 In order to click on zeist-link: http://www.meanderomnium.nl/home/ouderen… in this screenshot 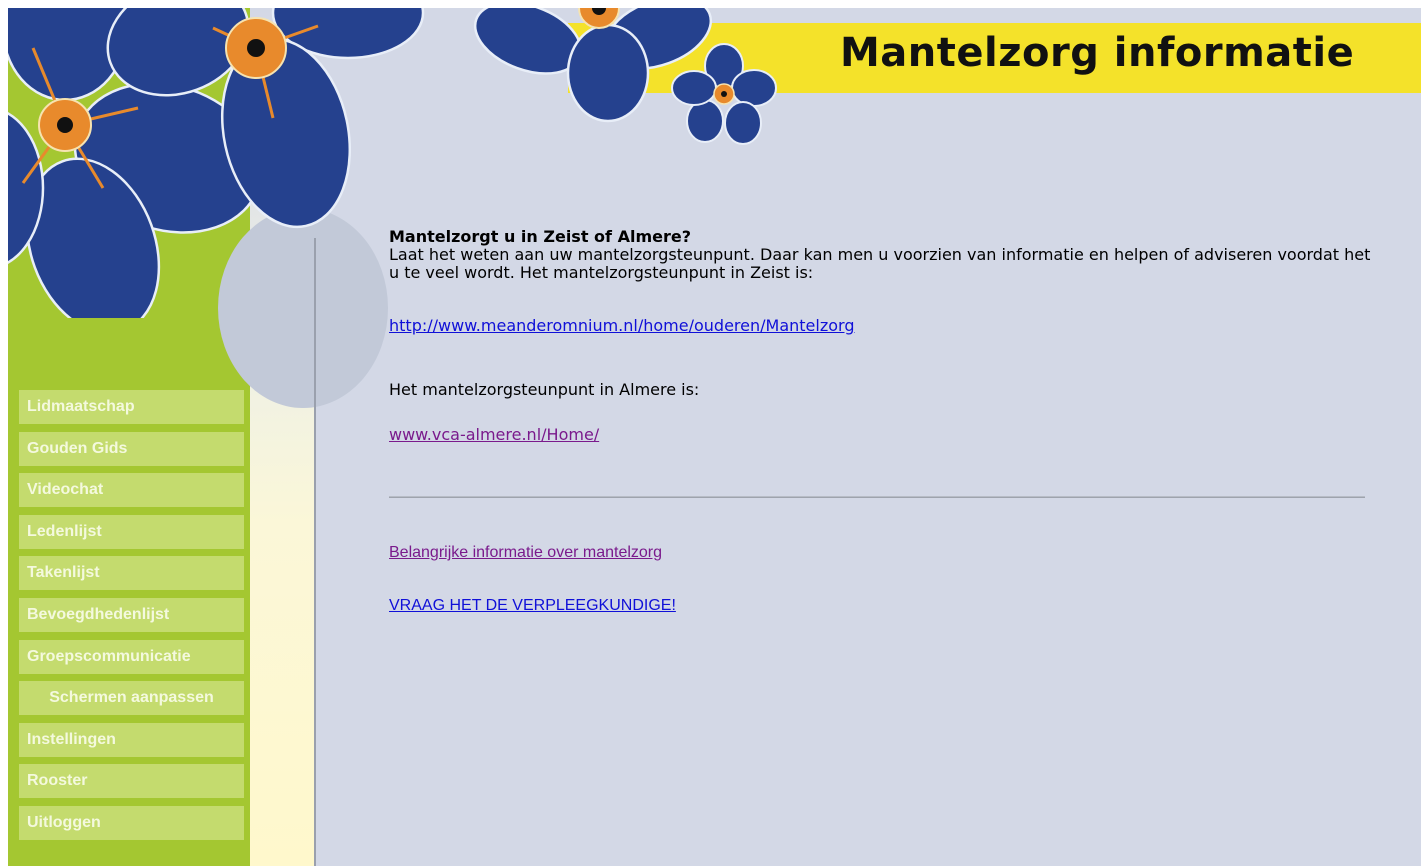, I will do `click(621, 325)`.